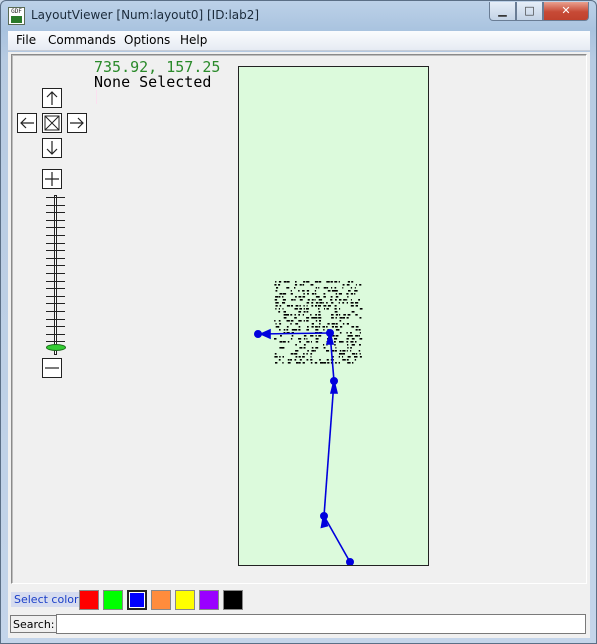 The height and width of the screenshot is (644, 597). I want to click on color-swatch-purple, so click(209, 600).